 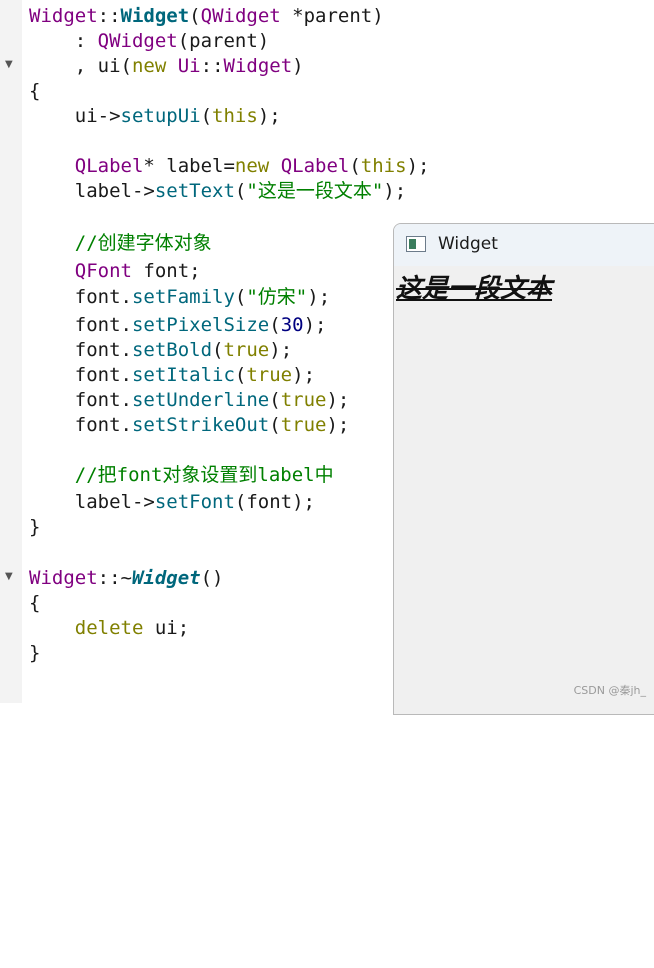 I want to click on code-token: ui;, so click(x=166, y=628).